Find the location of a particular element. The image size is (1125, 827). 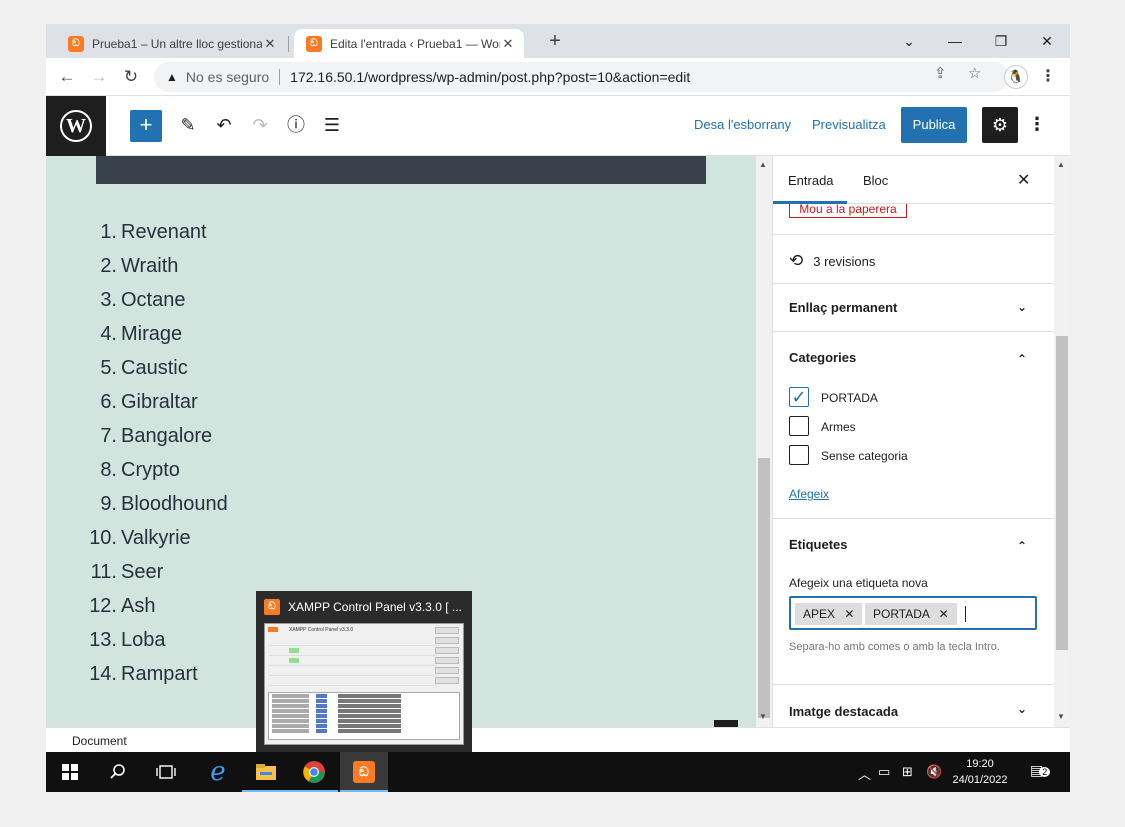

show-hidden-icons-icon: ︿ is located at coordinates (864, 773).